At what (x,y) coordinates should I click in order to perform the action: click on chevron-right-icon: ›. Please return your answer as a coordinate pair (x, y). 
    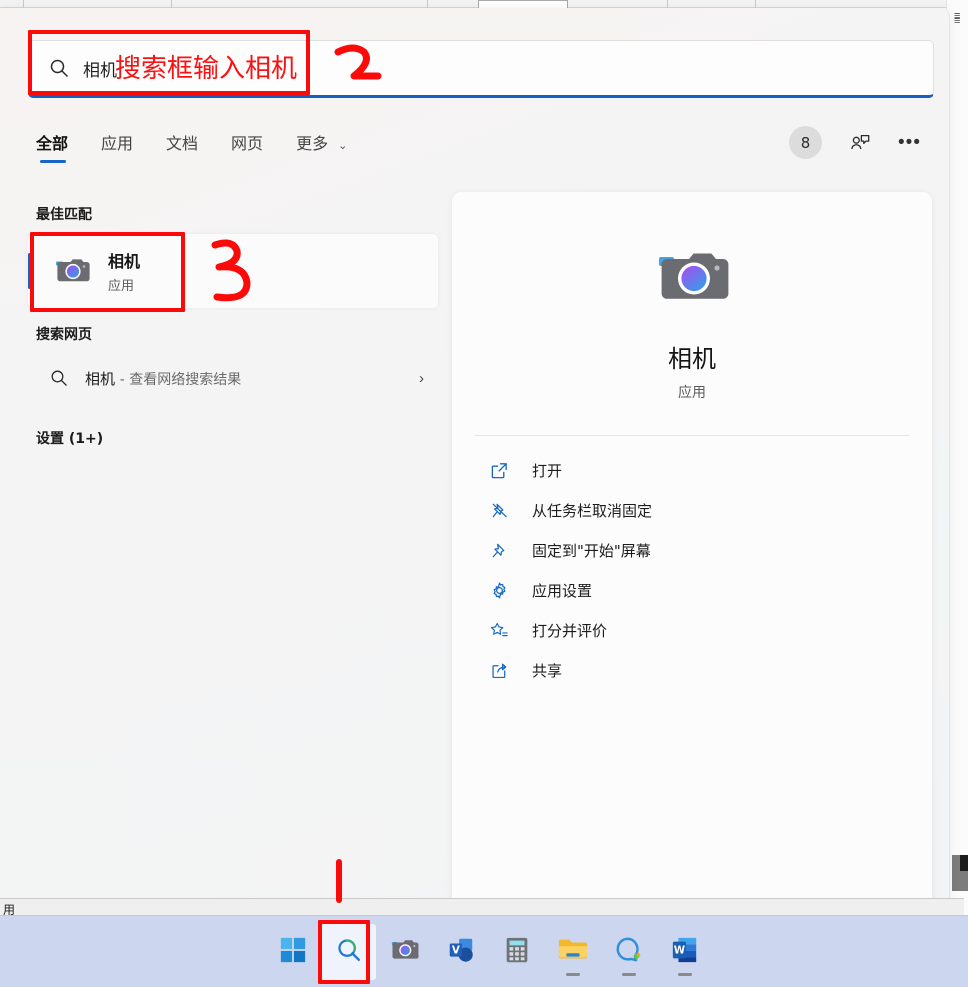
    Looking at the image, I should click on (421, 378).